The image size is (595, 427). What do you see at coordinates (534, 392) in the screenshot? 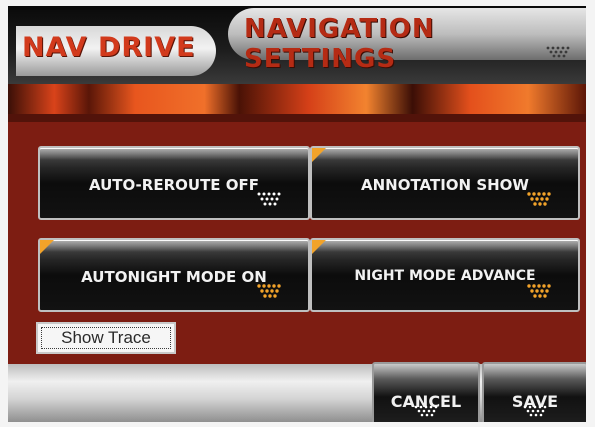
I see `save-button: SAVE` at bounding box center [534, 392].